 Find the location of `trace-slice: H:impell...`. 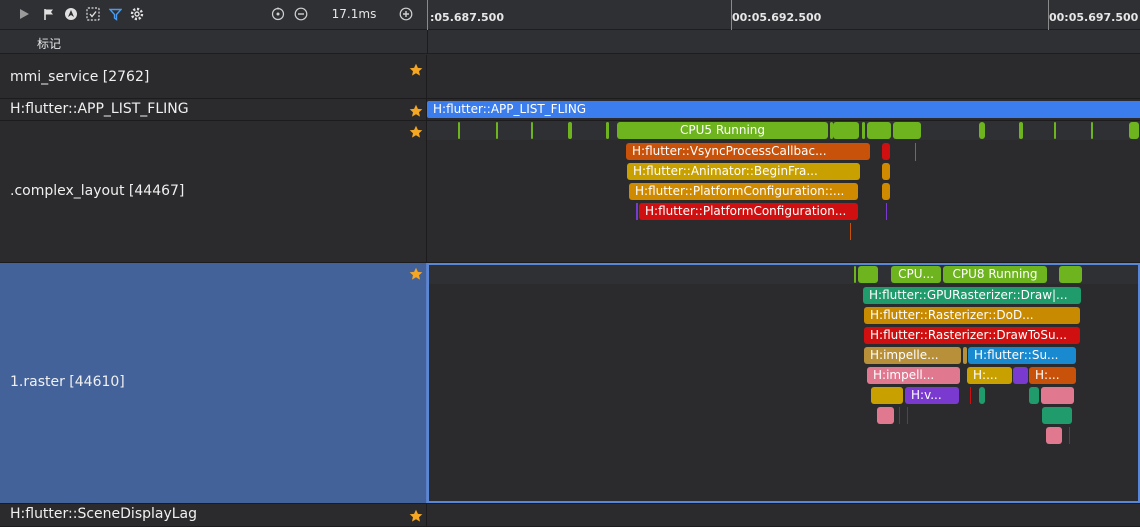

trace-slice: H:impell... is located at coordinates (913, 375).